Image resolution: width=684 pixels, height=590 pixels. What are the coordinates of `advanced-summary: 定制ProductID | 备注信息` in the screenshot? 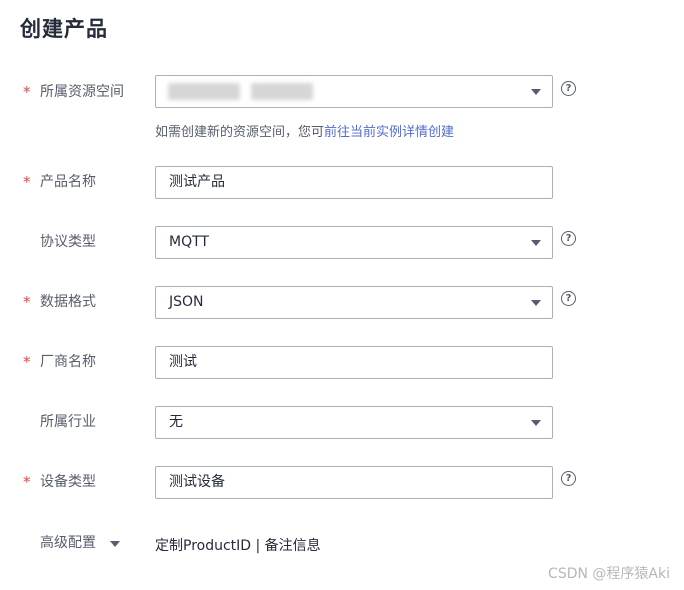 It's located at (238, 546).